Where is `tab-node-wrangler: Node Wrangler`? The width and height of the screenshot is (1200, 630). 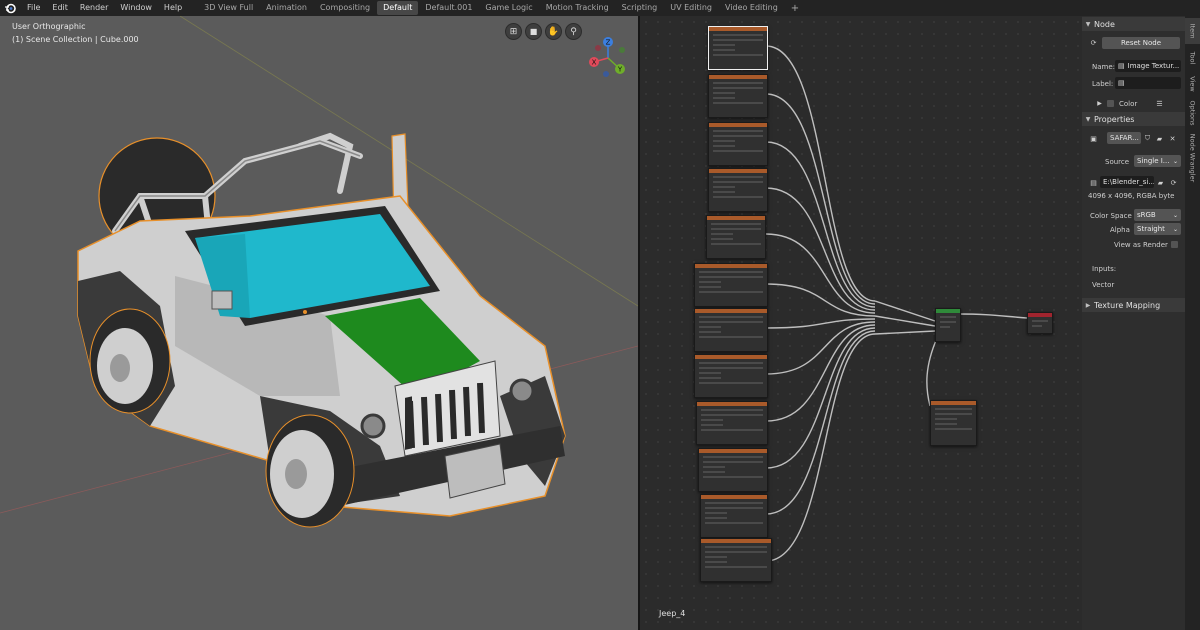
tab-node-wrangler: Node Wrangler is located at coordinates (1192, 158).